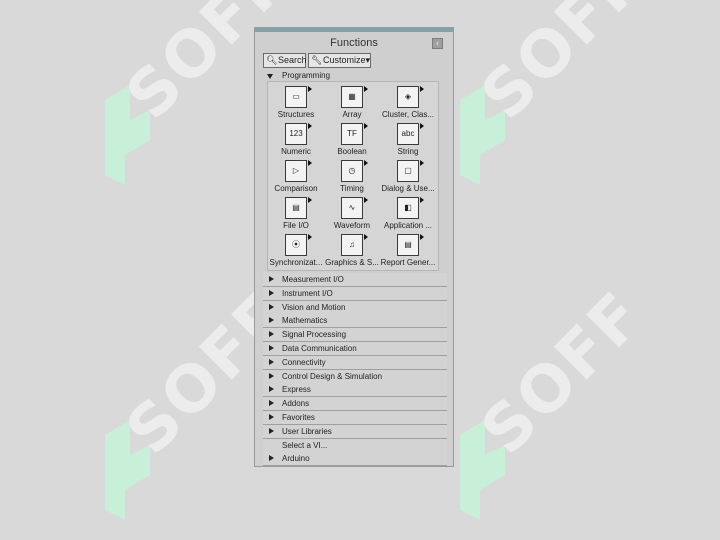 Image resolution: width=720 pixels, height=540 pixels. What do you see at coordinates (296, 151) in the screenshot?
I see `palette-item-label: Numeric` at bounding box center [296, 151].